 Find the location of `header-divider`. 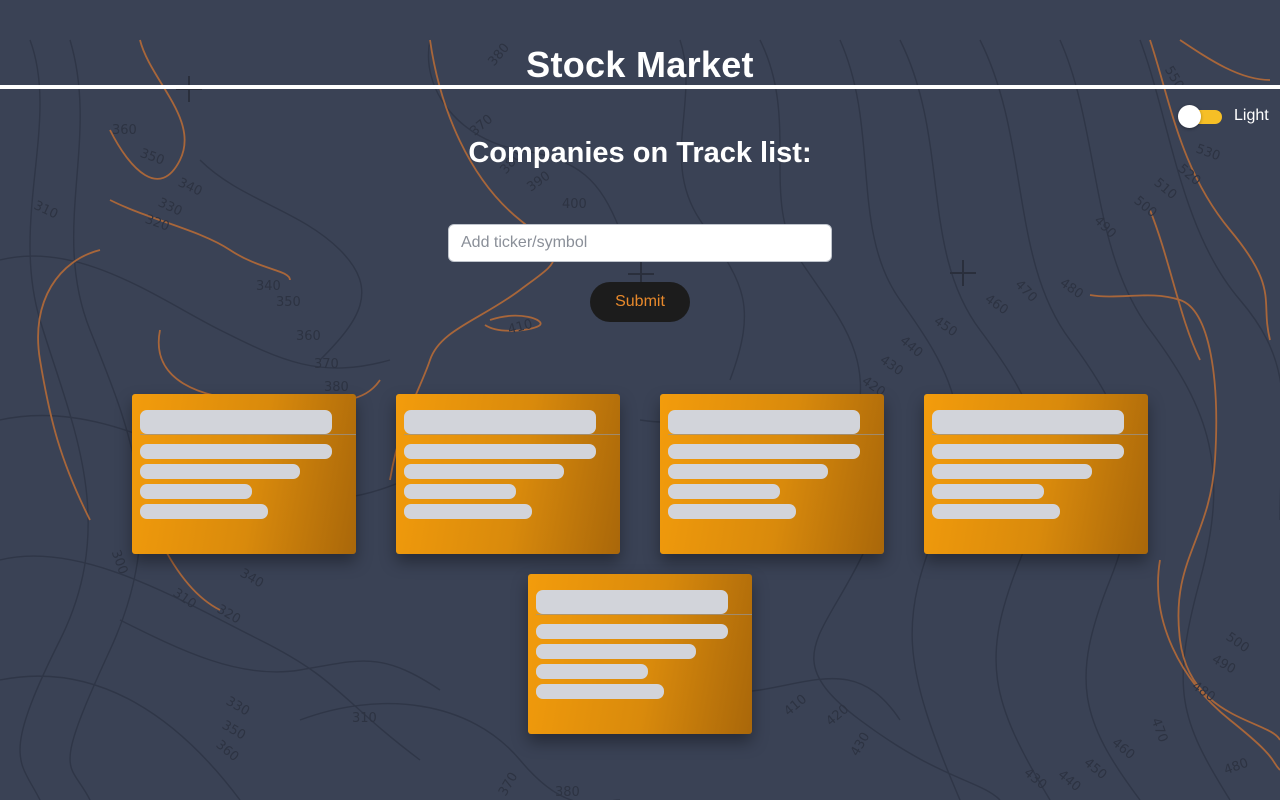

header-divider is located at coordinates (640, 87).